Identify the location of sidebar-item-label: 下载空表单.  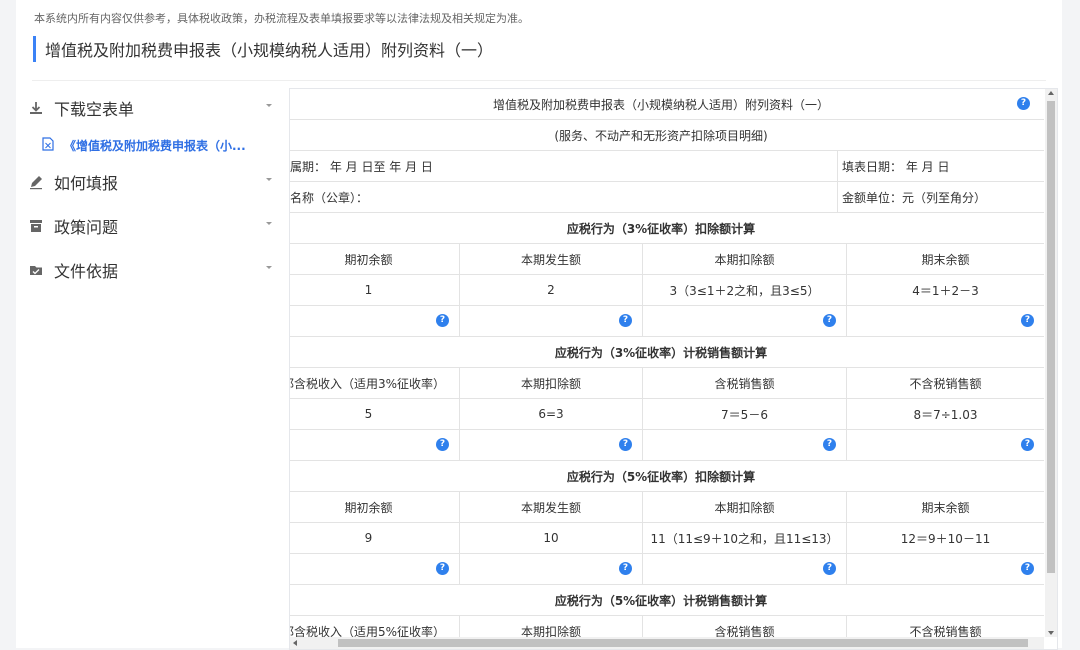
(94, 109).